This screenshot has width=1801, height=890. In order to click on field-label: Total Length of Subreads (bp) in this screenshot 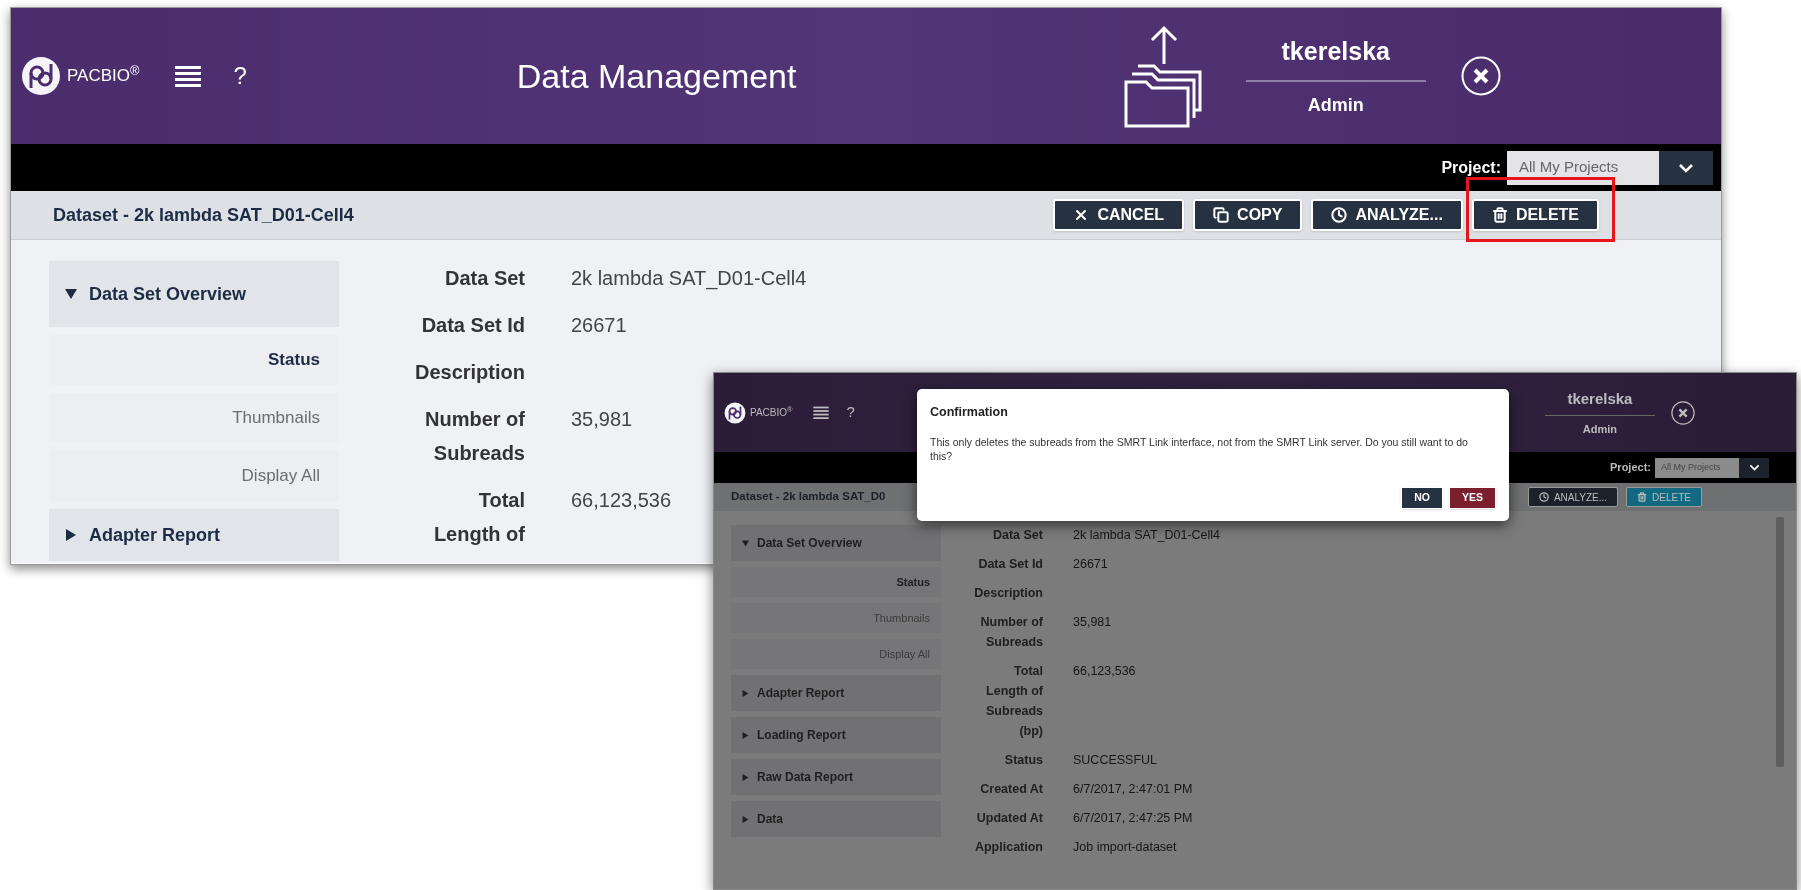, I will do `click(1014, 701)`.